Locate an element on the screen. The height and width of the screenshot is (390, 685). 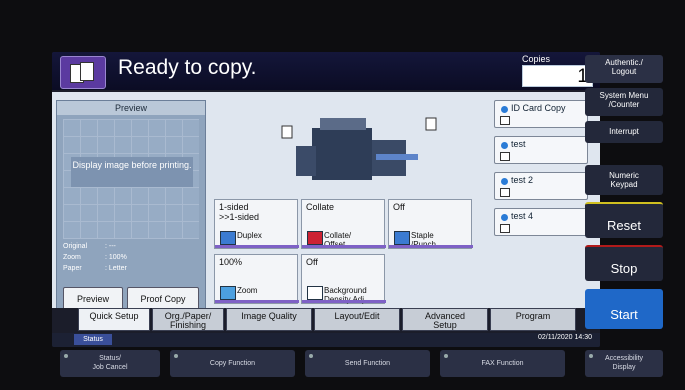
shortcut-test-2: test 2 is located at coordinates (541, 186).